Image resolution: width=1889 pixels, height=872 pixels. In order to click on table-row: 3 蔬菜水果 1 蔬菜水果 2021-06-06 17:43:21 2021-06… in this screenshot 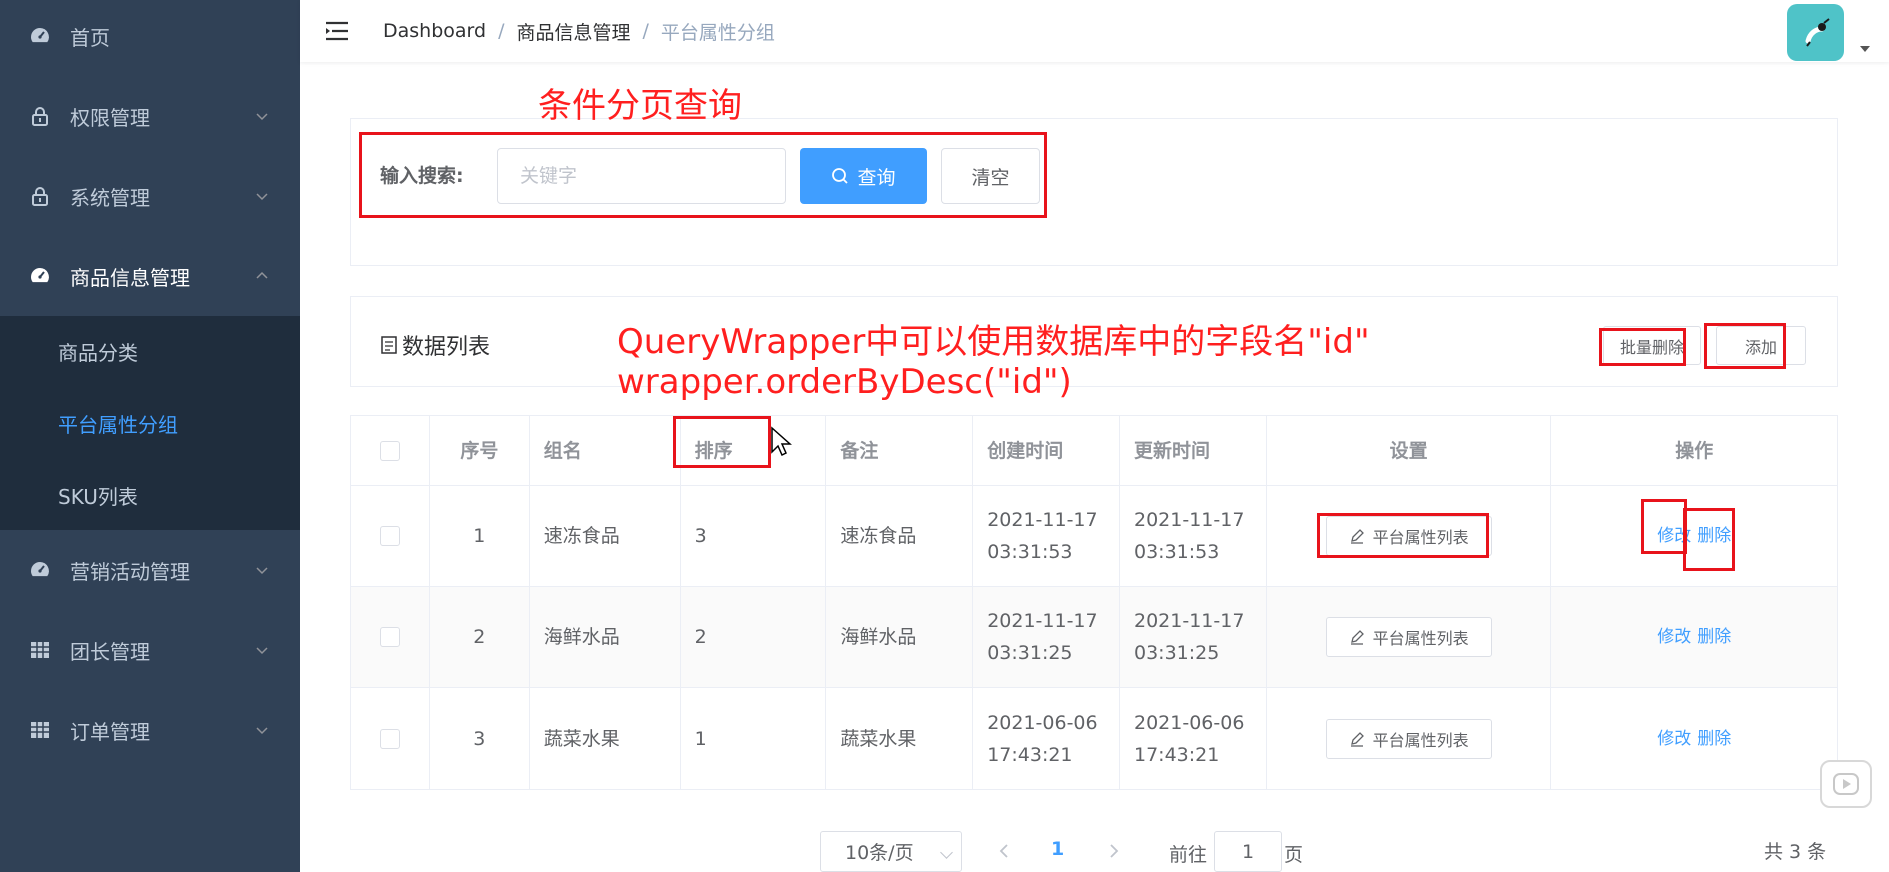, I will do `click(1094, 738)`.